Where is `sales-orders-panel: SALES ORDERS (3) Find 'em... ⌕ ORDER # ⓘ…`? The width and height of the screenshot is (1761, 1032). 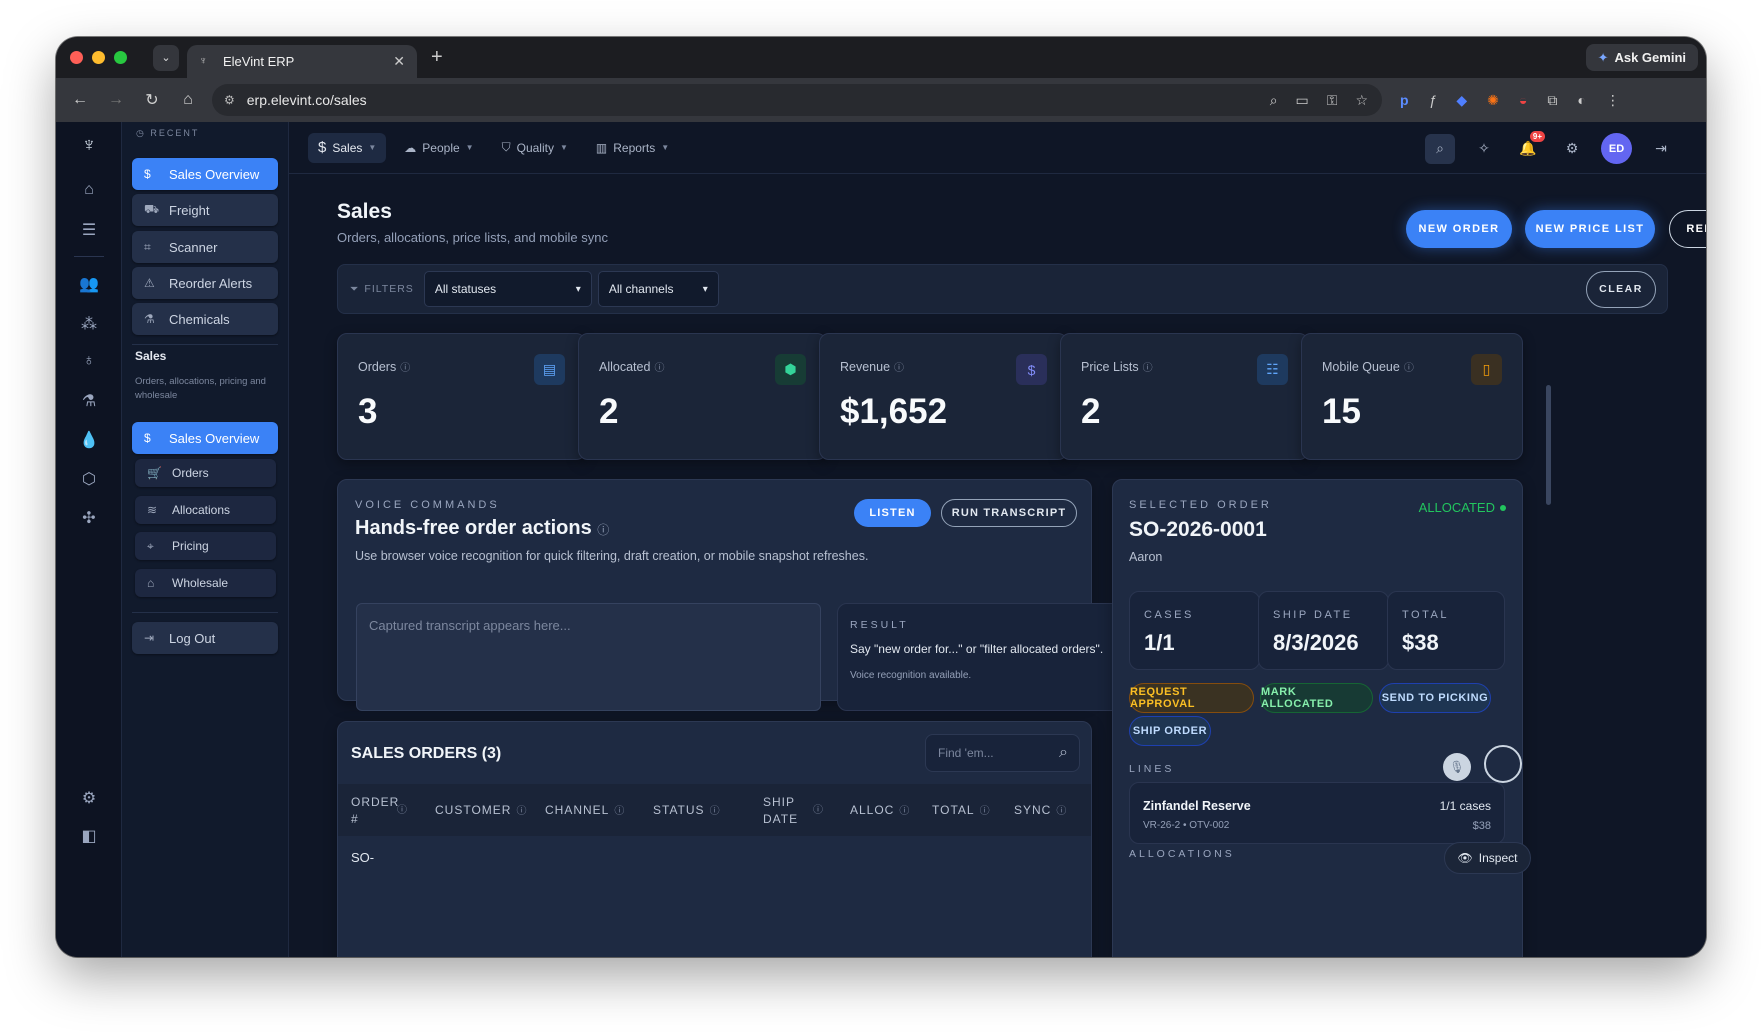 sales-orders-panel: SALES ORDERS (3) Find 'em... ⌕ ORDER # ⓘ… is located at coordinates (714, 839).